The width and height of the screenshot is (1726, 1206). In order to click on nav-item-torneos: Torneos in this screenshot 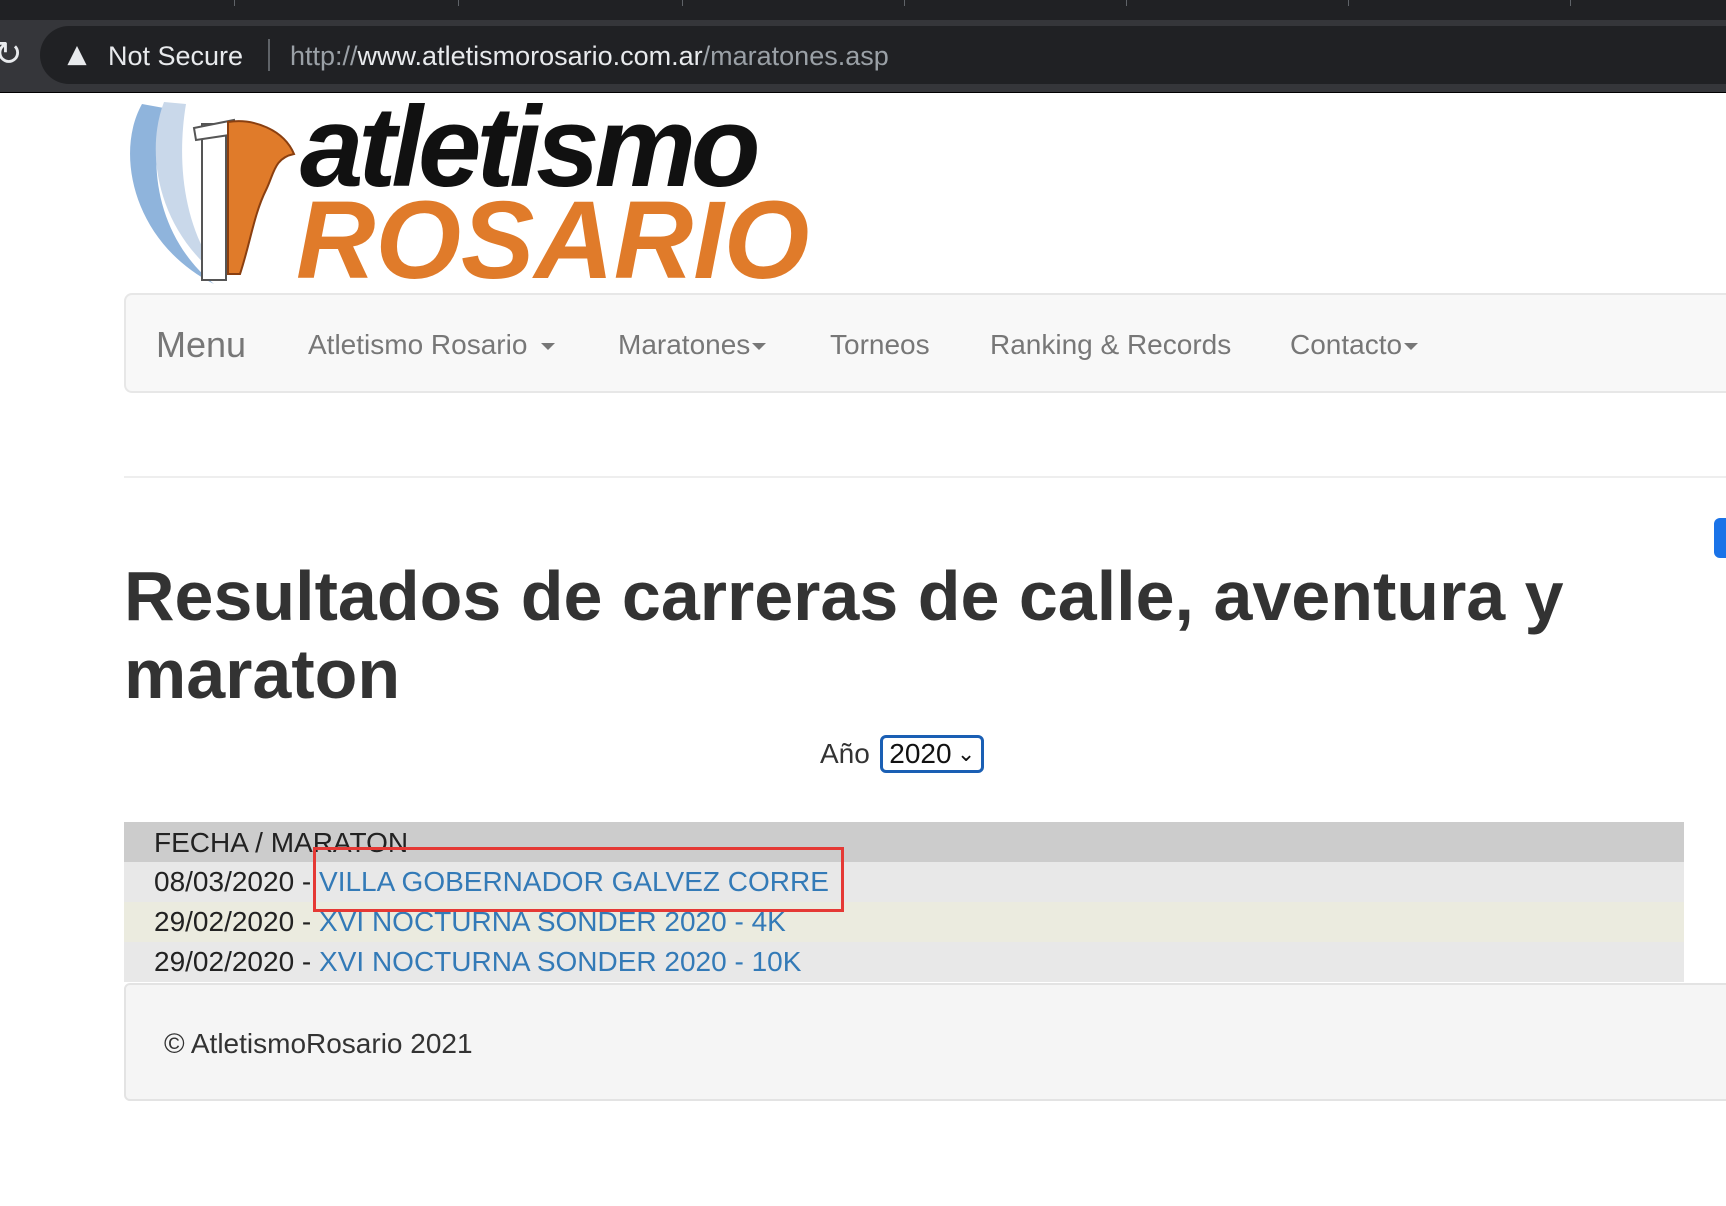, I will do `click(880, 345)`.